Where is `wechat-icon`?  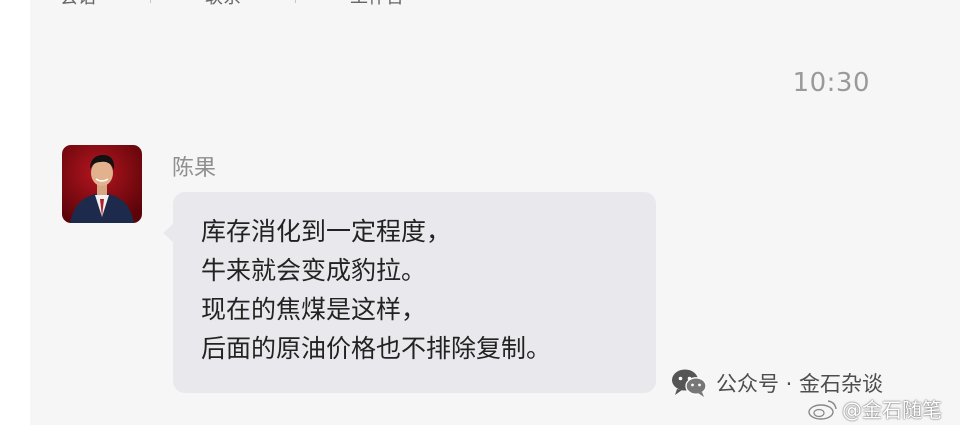
wechat-icon is located at coordinates (689, 383).